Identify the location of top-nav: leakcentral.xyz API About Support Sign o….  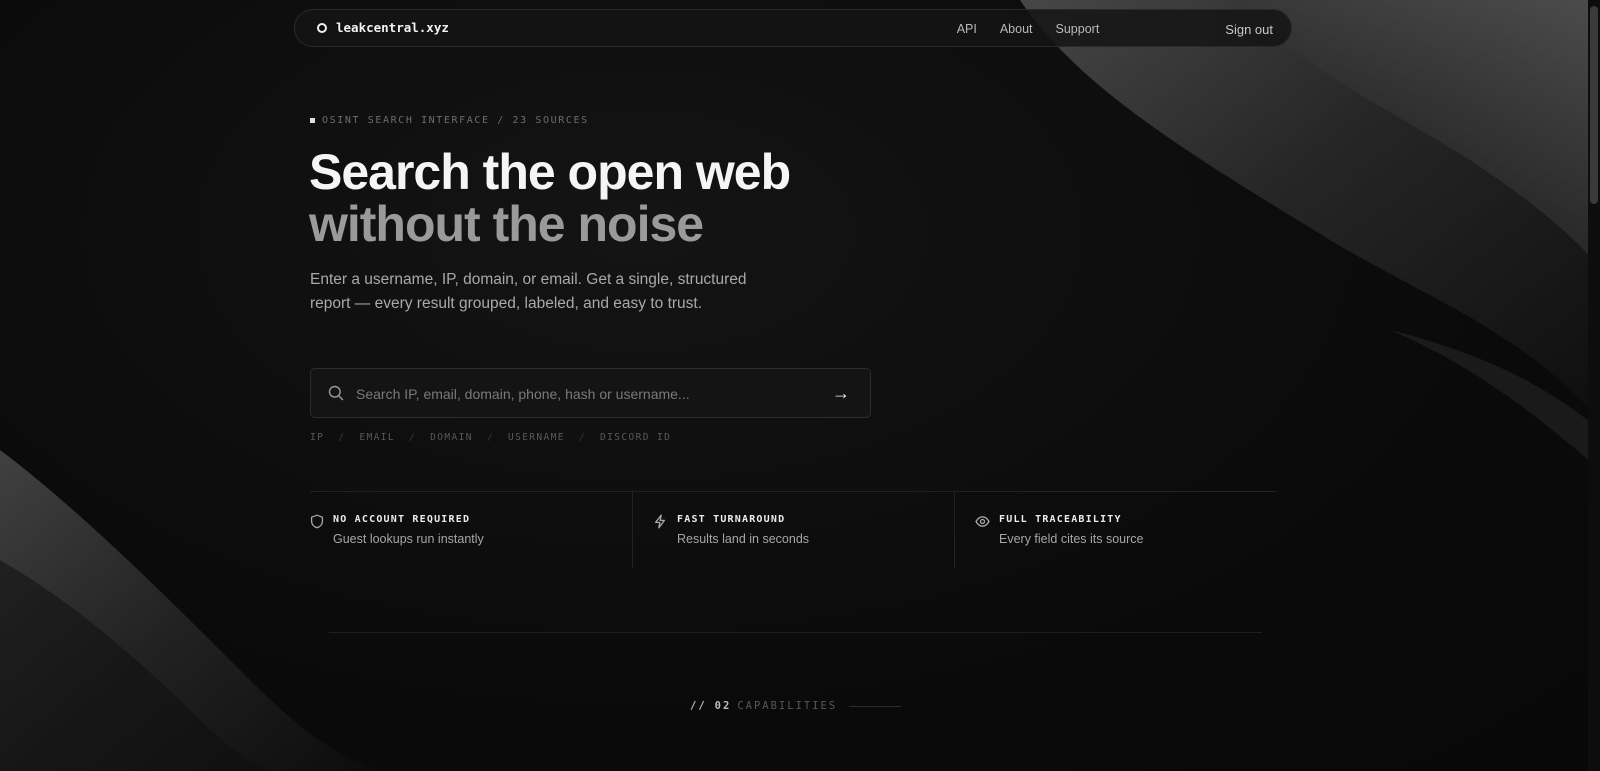
(793, 28).